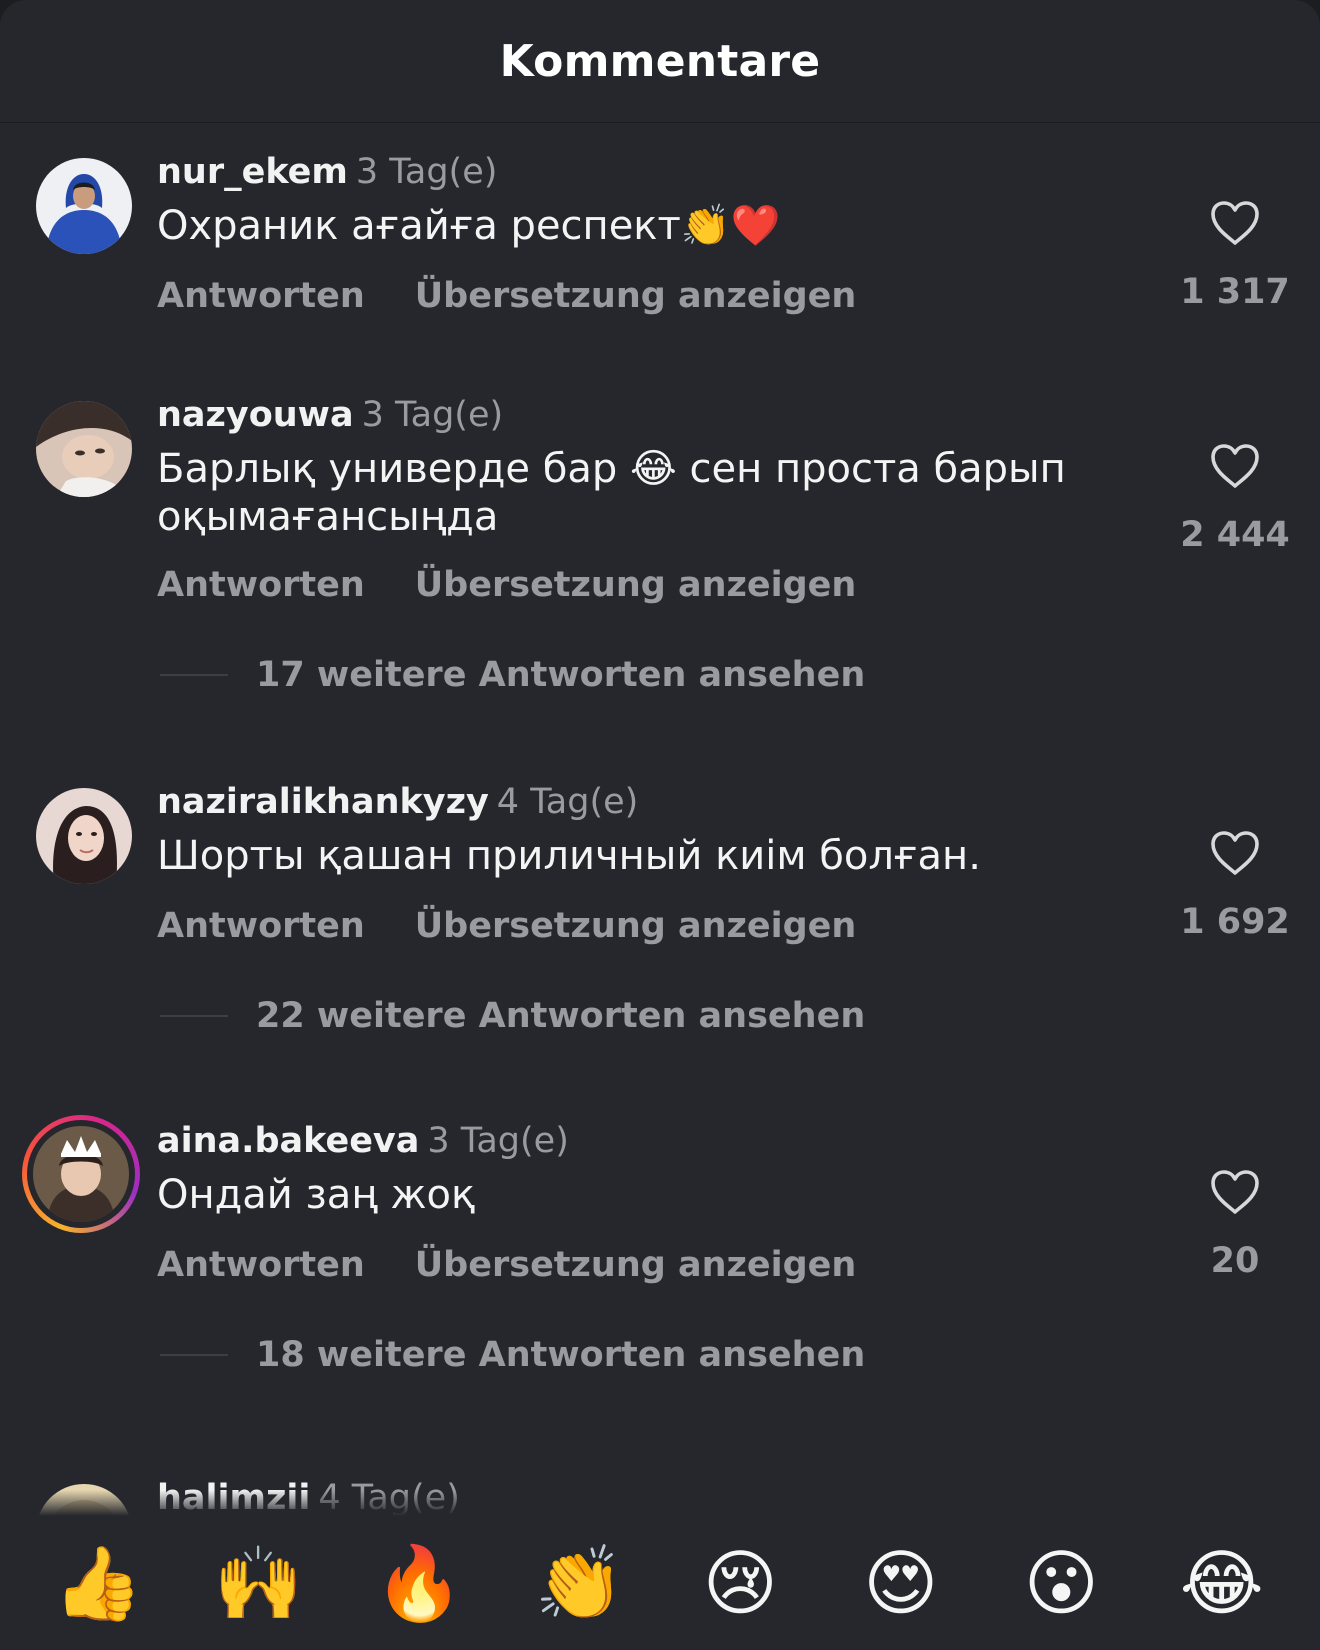 This screenshot has width=1320, height=1650. What do you see at coordinates (323, 802) in the screenshot?
I see `comment-username: naziralikhankyzy` at bounding box center [323, 802].